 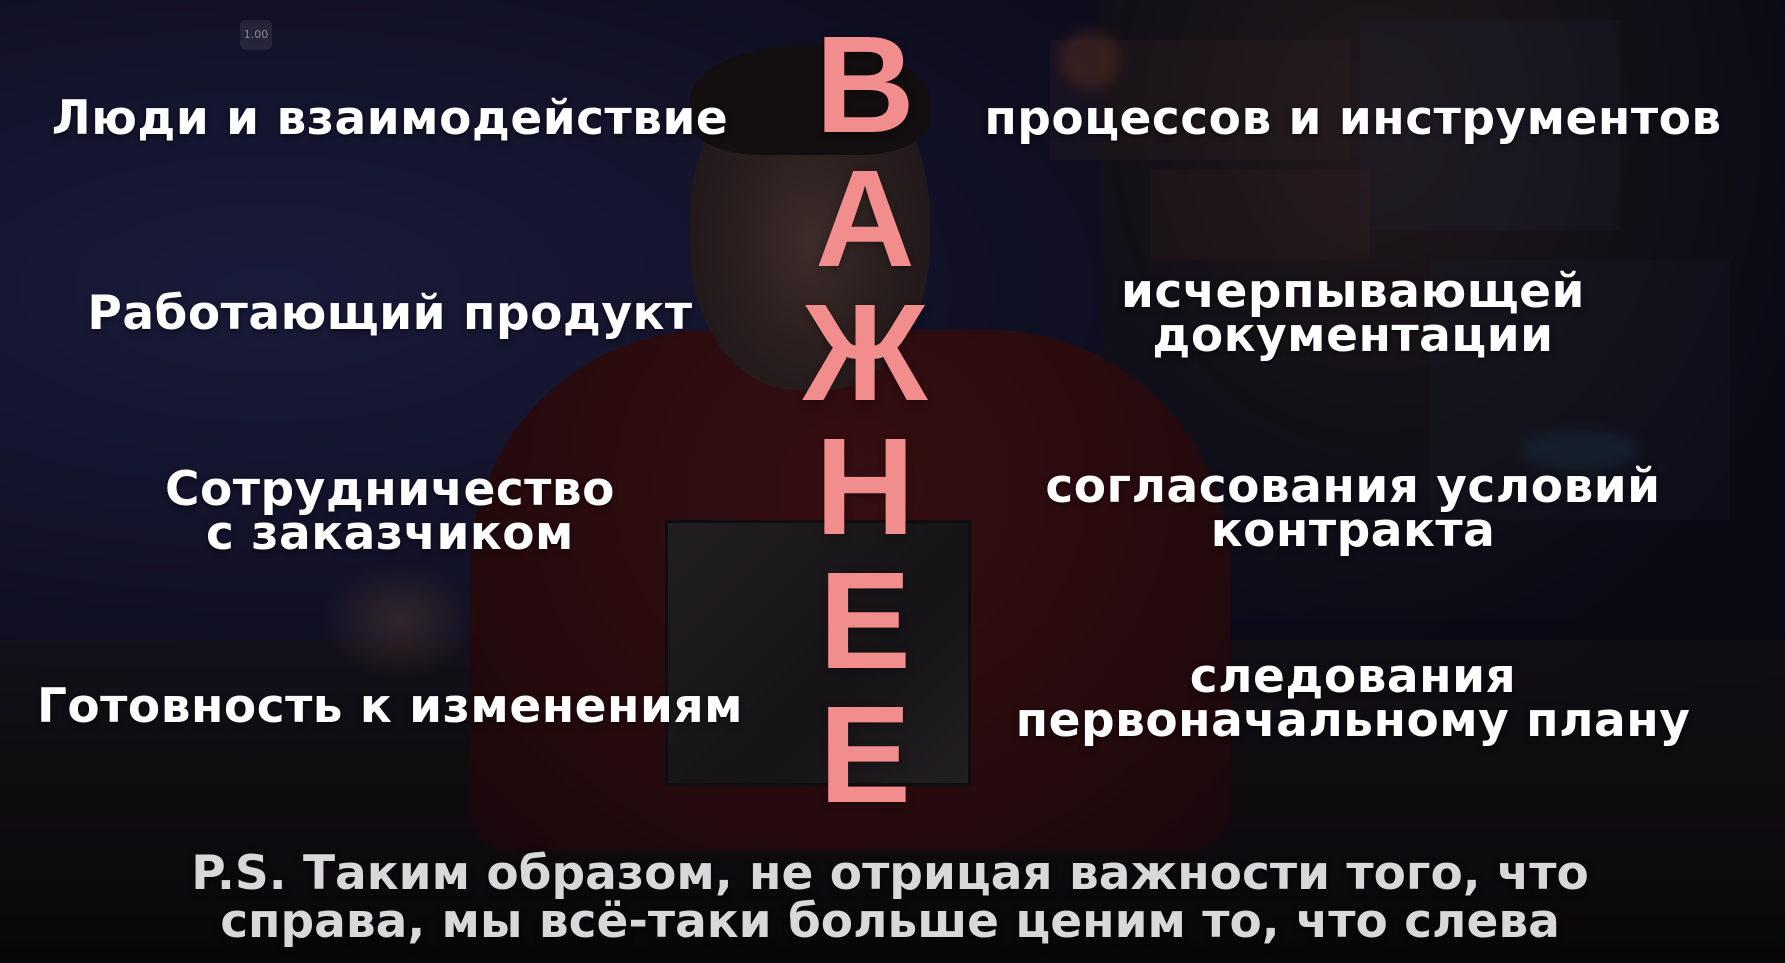 I want to click on center-vertical-word: В А Ж Н Е Е, so click(x=865, y=420).